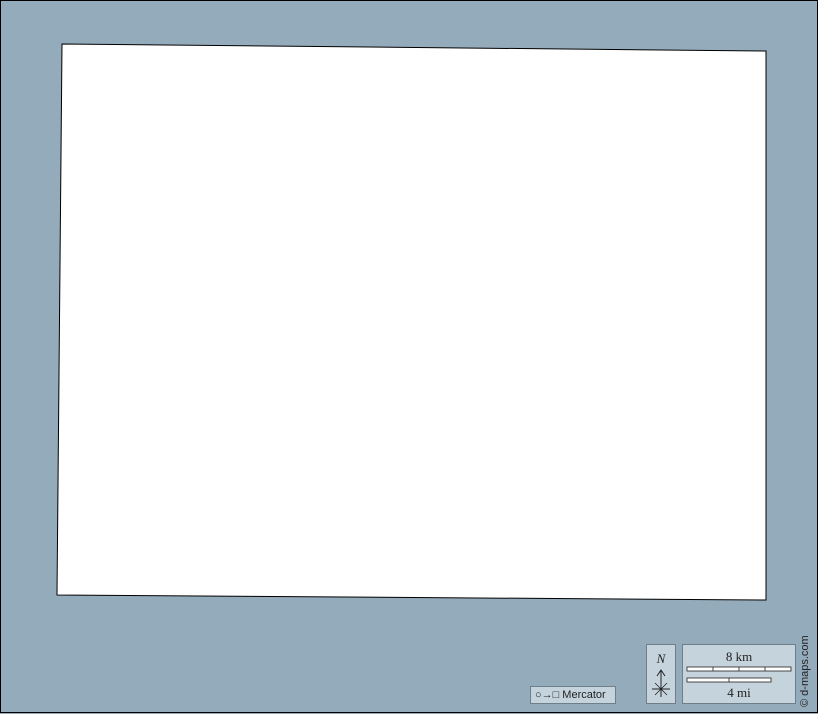  What do you see at coordinates (547, 695) in the screenshot?
I see `projection-icon: ○→□` at bounding box center [547, 695].